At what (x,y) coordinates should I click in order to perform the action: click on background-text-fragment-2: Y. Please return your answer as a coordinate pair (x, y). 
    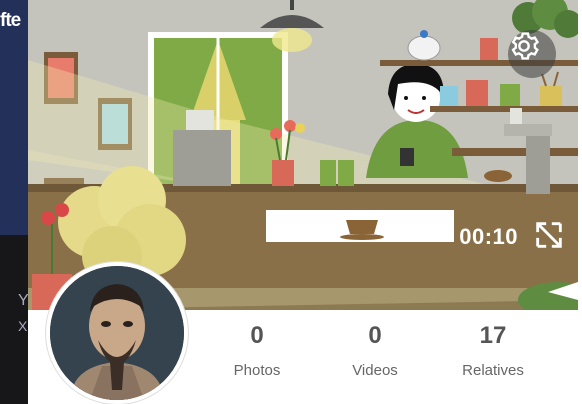
    Looking at the image, I should click on (23, 300).